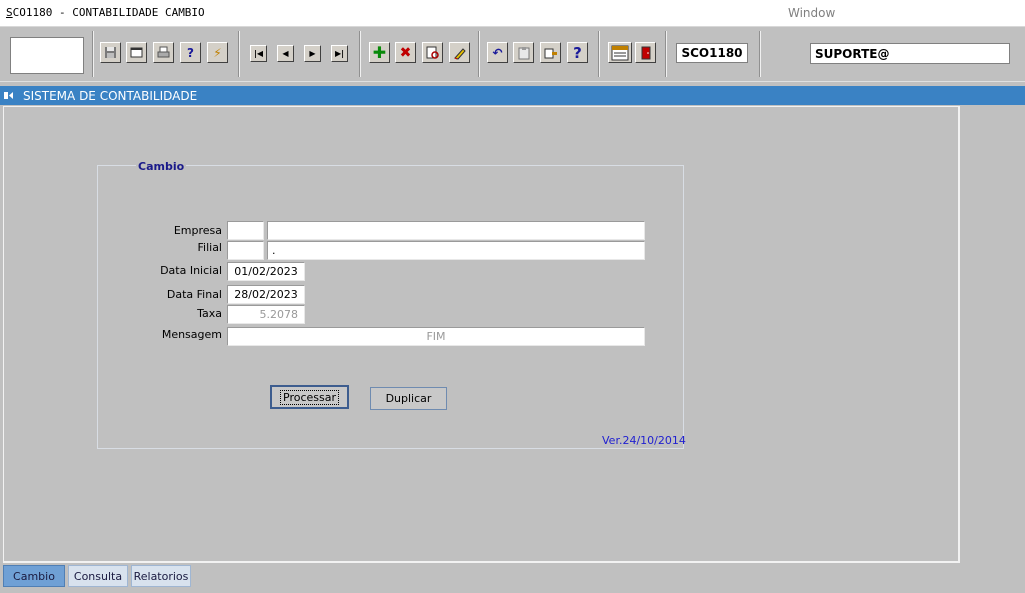  Describe the element at coordinates (163, 52) in the screenshot. I see `print-icon` at that location.